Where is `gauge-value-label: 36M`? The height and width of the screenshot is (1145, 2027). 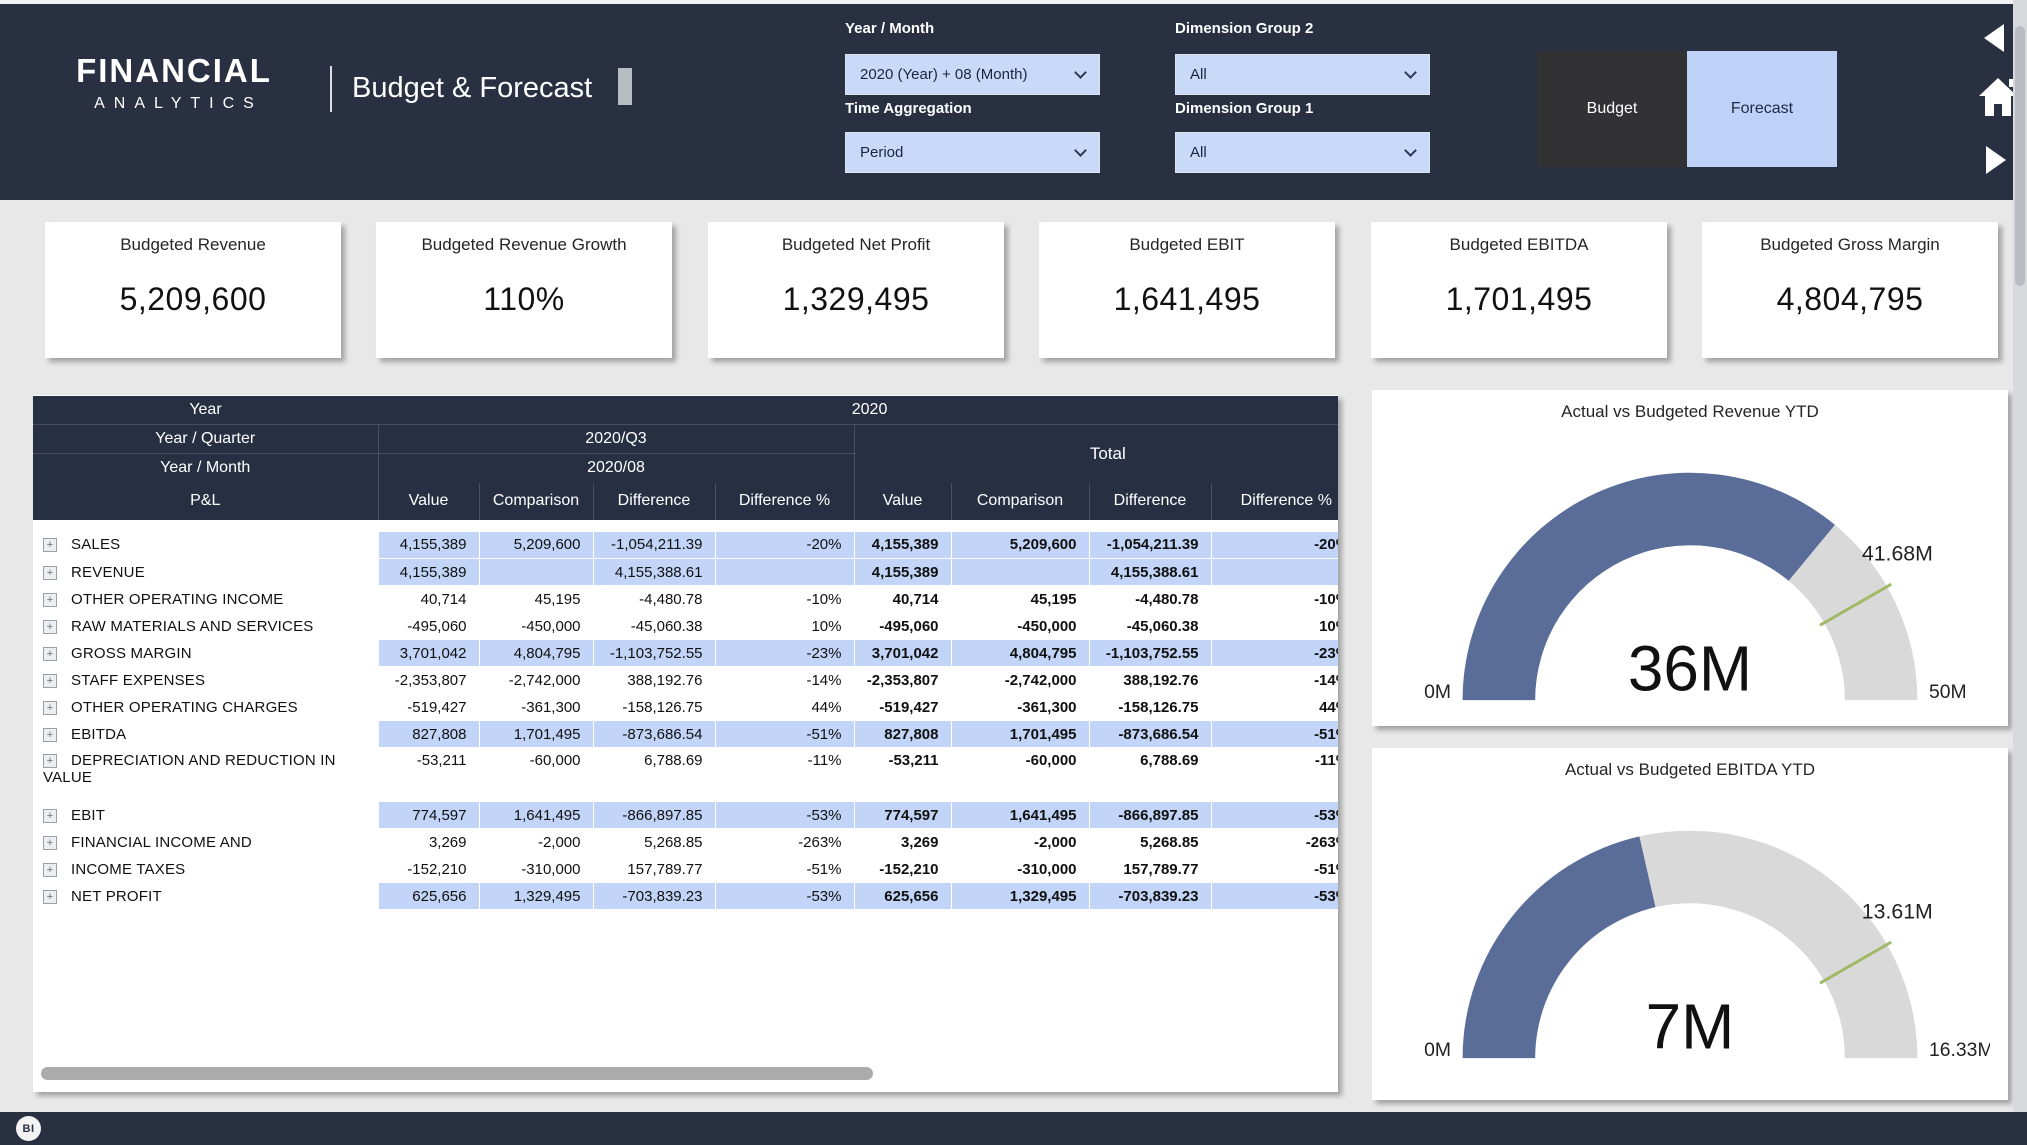 gauge-value-label: 36M is located at coordinates (1690, 668).